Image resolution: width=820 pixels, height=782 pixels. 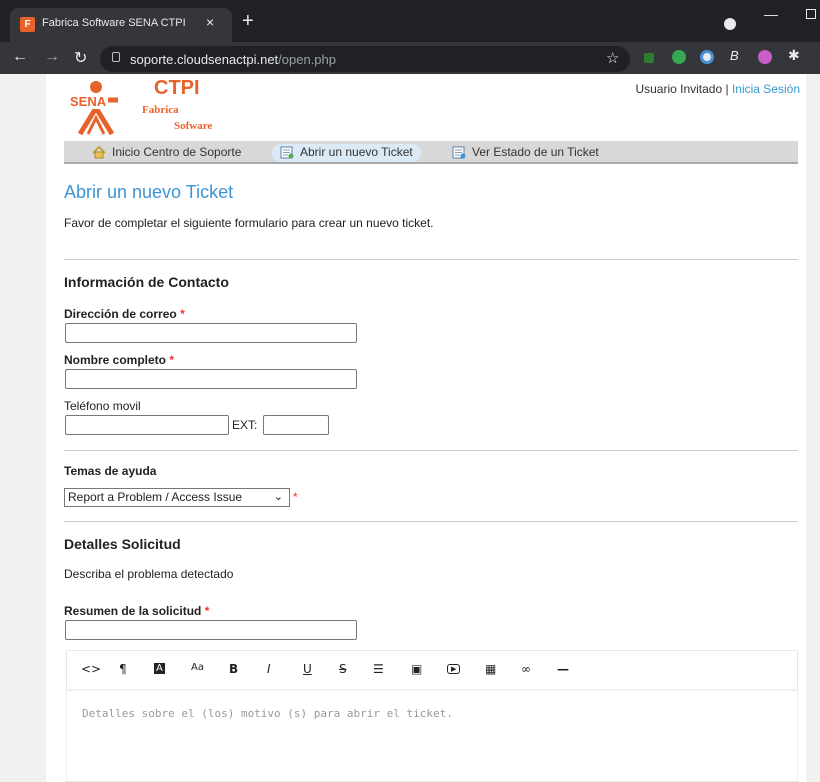 What do you see at coordinates (490, 669) in the screenshot?
I see `table-icon: ▦` at bounding box center [490, 669].